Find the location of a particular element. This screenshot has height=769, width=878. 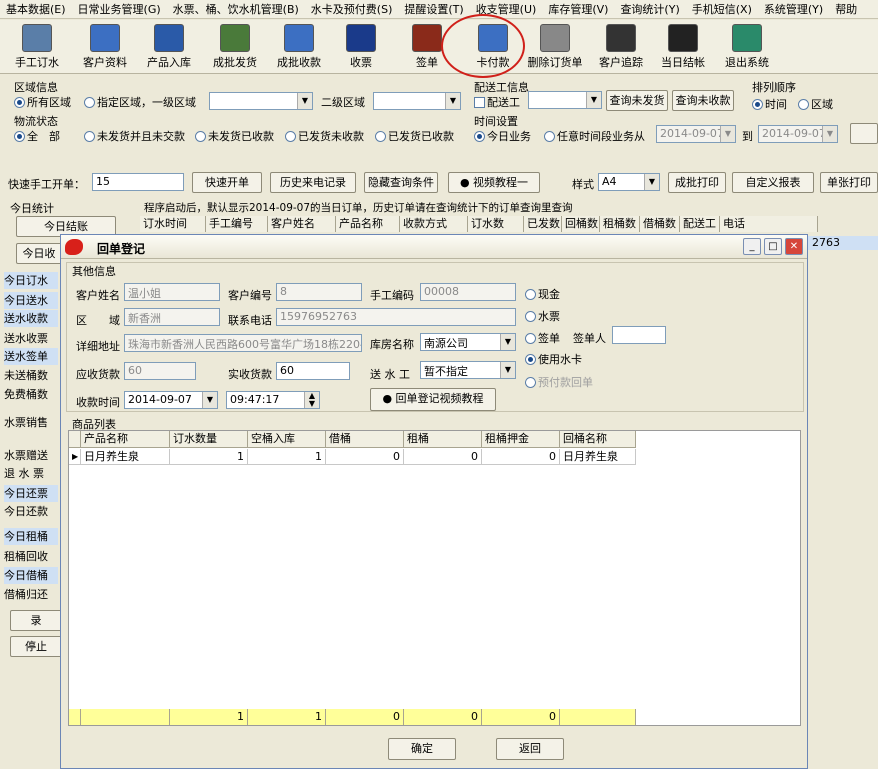

table-header: 租桶押金 is located at coordinates (521, 439).